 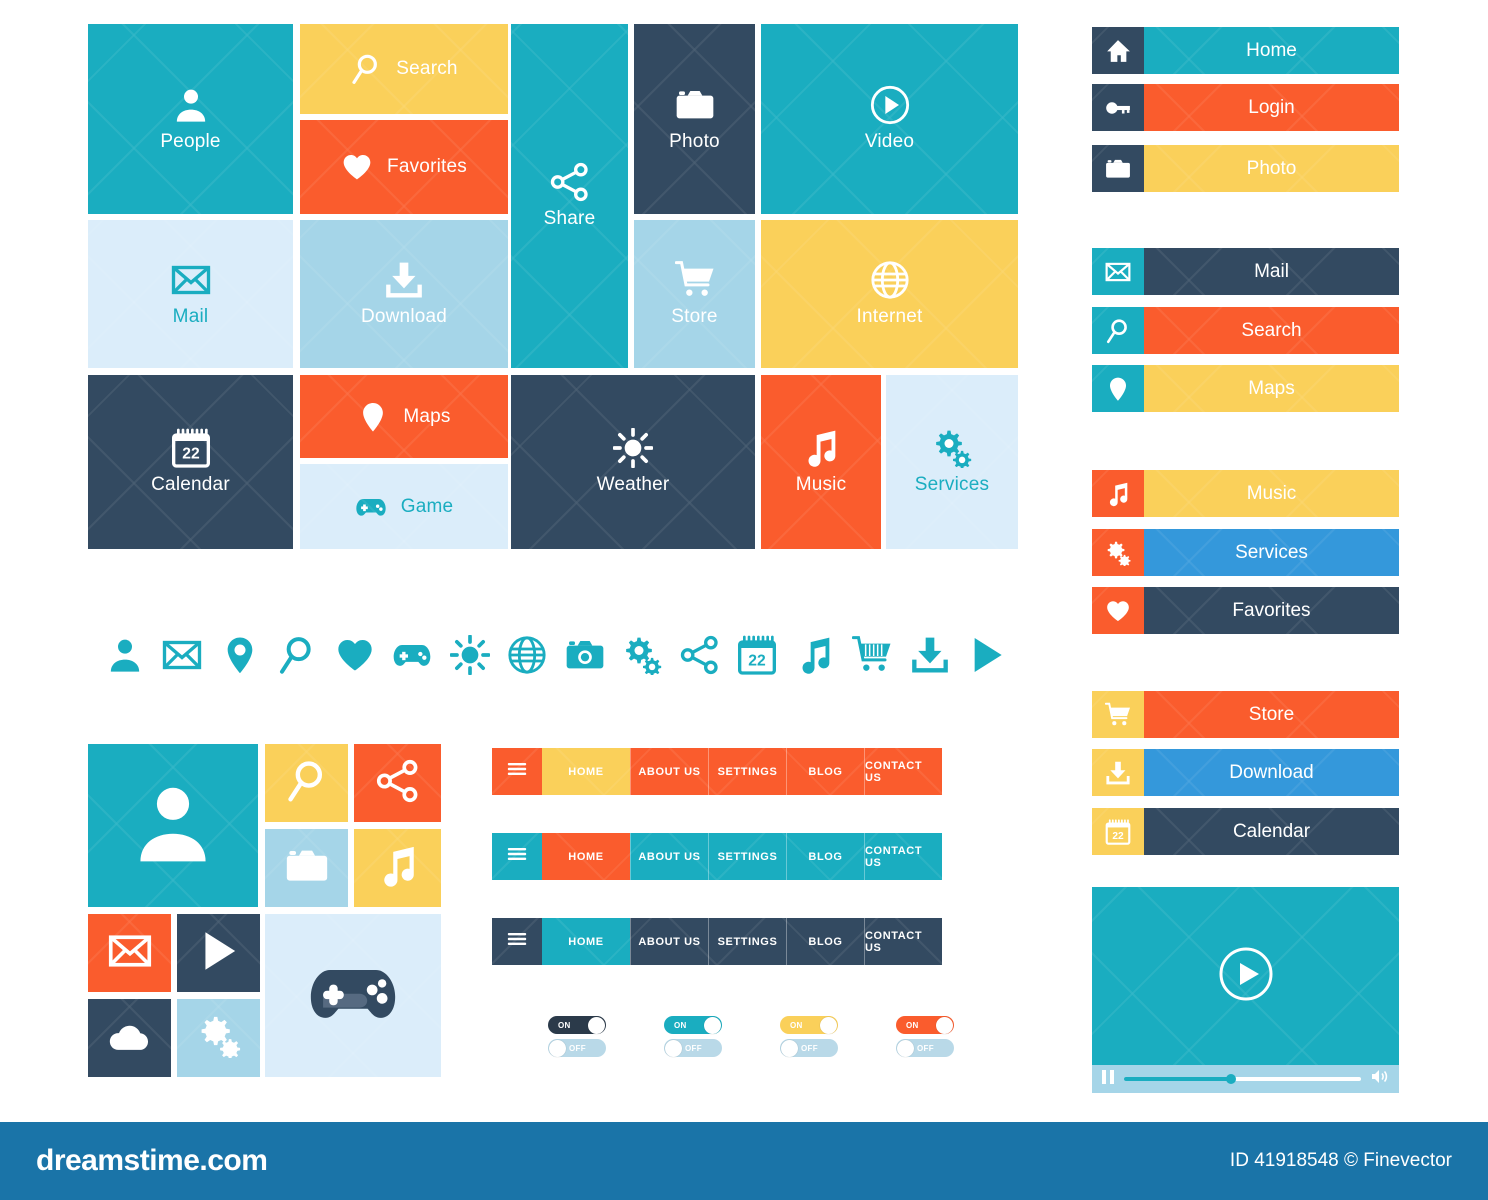 I want to click on list-button-store: Store, so click(x=1245, y=714).